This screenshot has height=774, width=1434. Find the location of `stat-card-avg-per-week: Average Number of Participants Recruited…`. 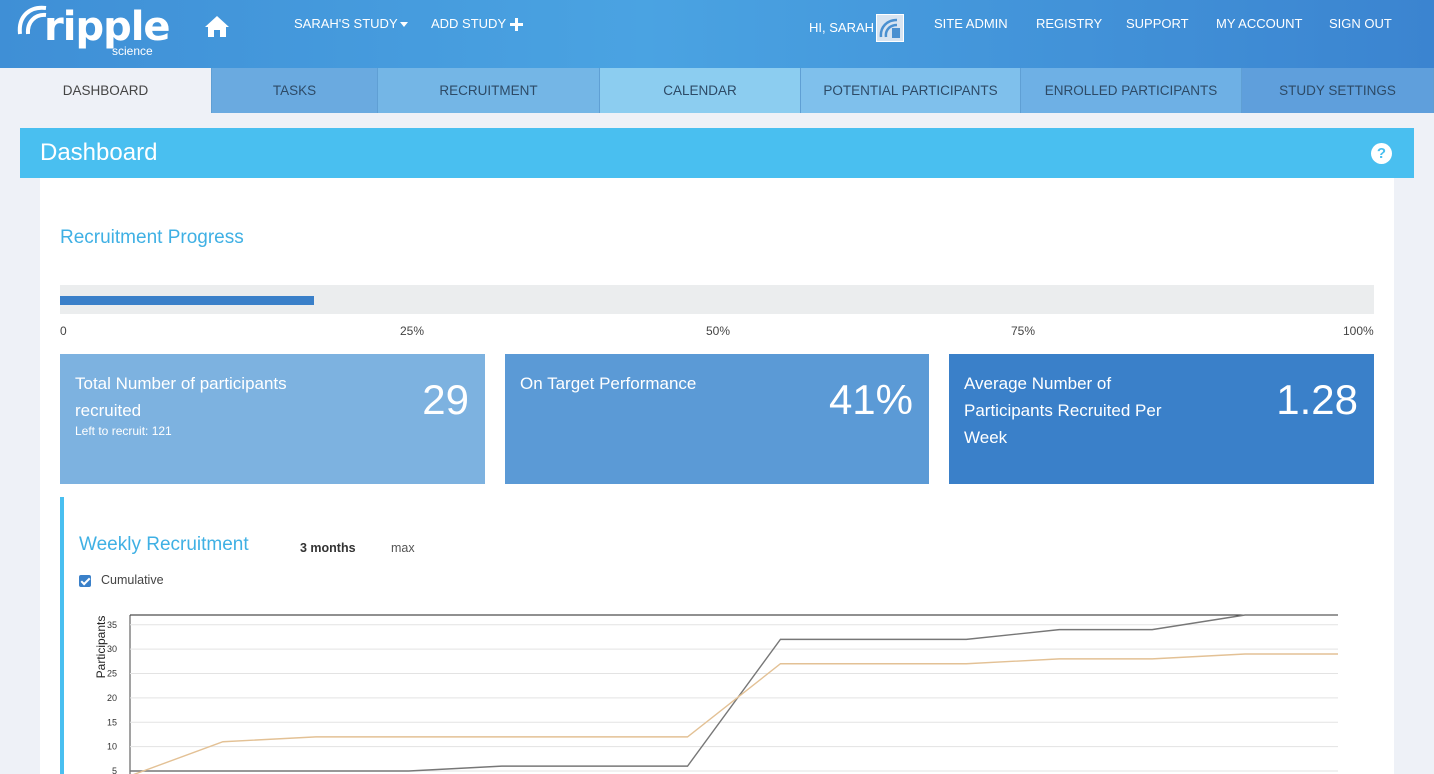

stat-card-avg-per-week: Average Number of Participants Recruited… is located at coordinates (1161, 419).